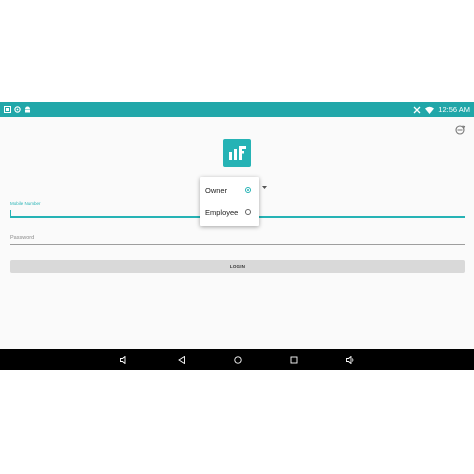  Describe the element at coordinates (248, 212) in the screenshot. I see `radio-unchecked-icon` at that location.